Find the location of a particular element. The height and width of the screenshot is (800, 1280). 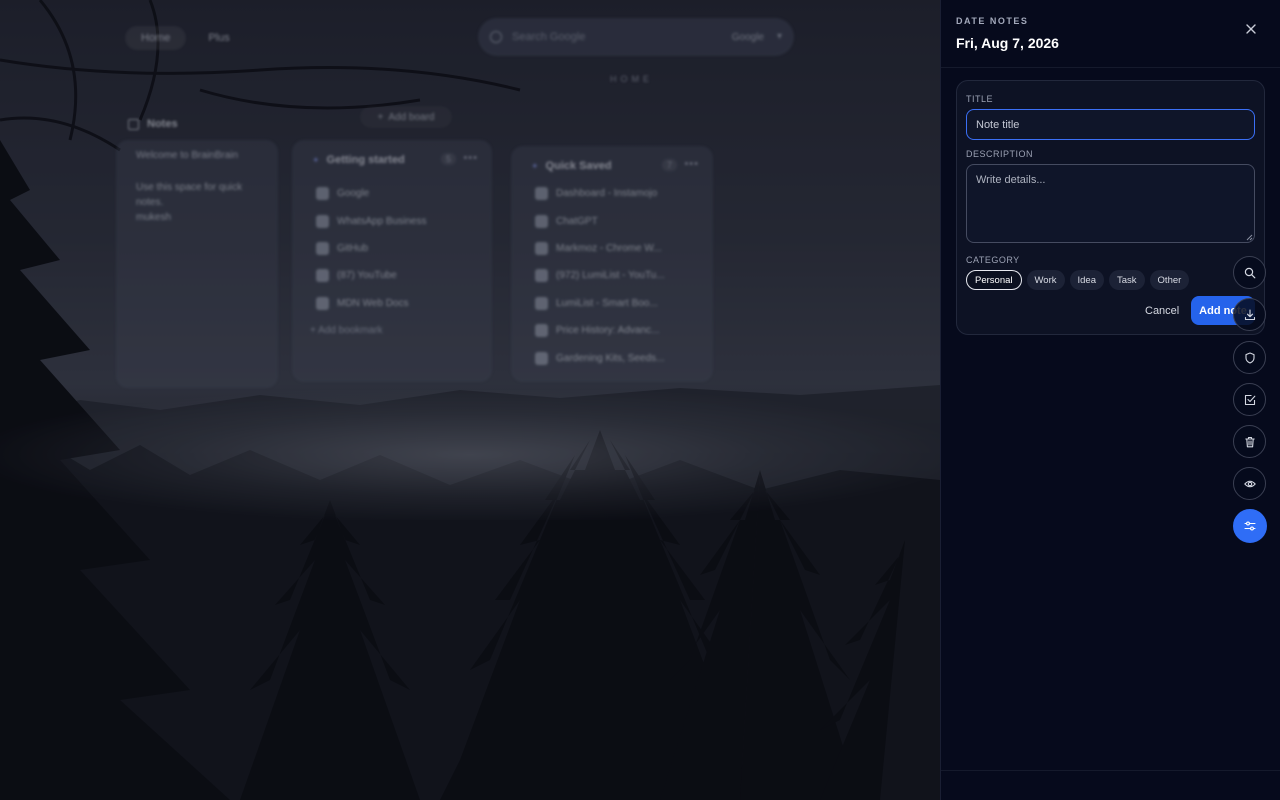

bookmark-item: MDN Web Docs is located at coordinates (371, 303).